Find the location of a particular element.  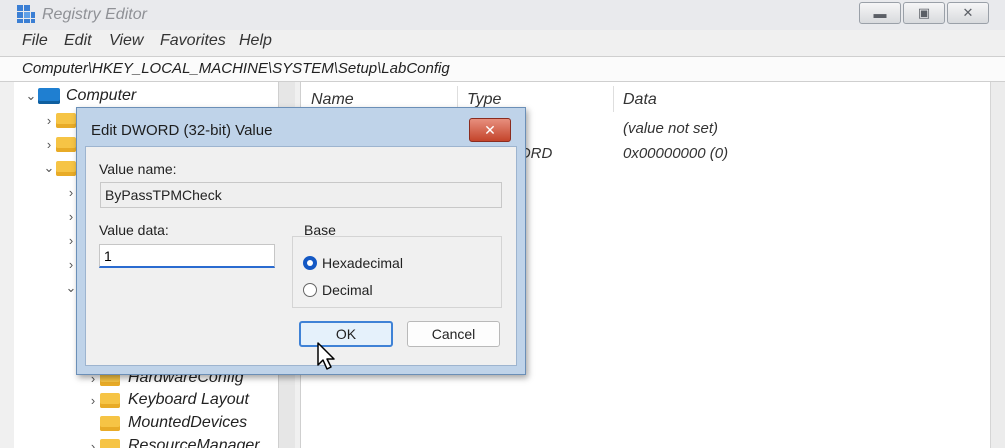

menu-favorites: Favorites is located at coordinates (193, 41).